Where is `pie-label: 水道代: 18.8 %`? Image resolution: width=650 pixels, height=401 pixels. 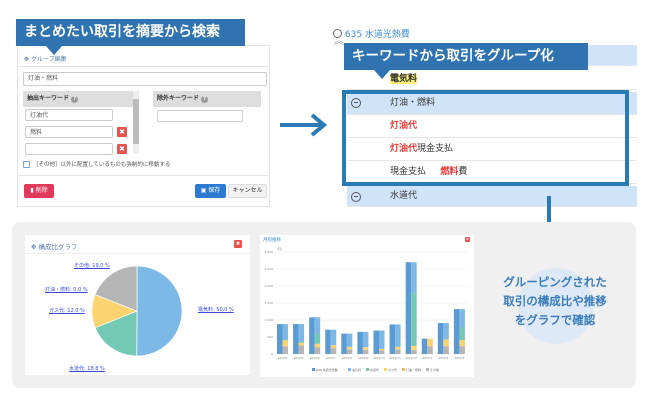
pie-label: 水道代: 18.8 % is located at coordinates (87, 368).